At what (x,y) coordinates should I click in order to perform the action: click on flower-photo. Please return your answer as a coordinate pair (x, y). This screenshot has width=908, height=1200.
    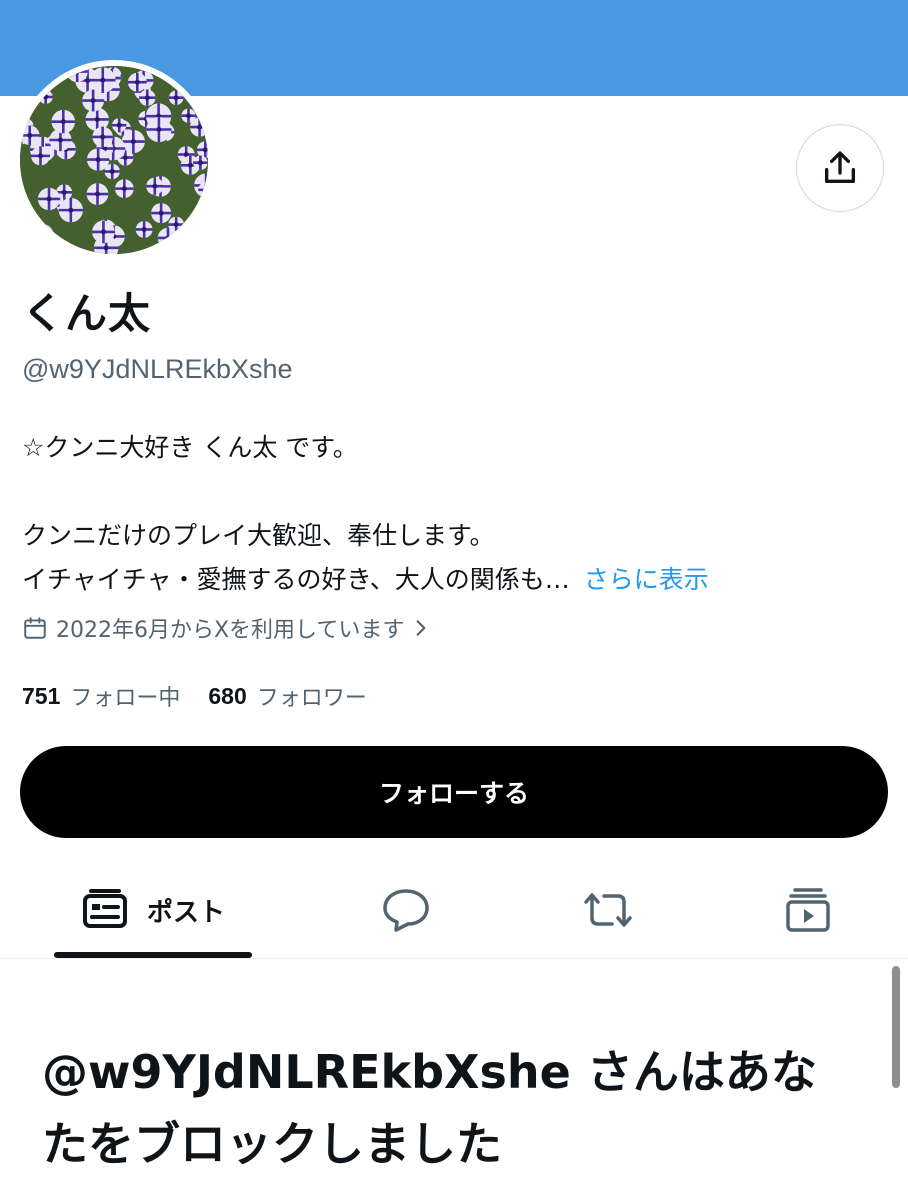
    Looking at the image, I should click on (114, 160).